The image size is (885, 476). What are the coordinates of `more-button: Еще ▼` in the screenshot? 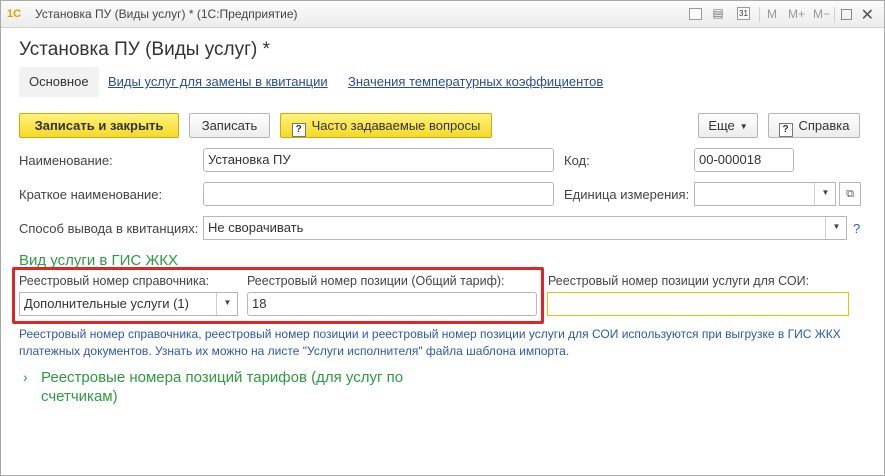 It's located at (728, 125).